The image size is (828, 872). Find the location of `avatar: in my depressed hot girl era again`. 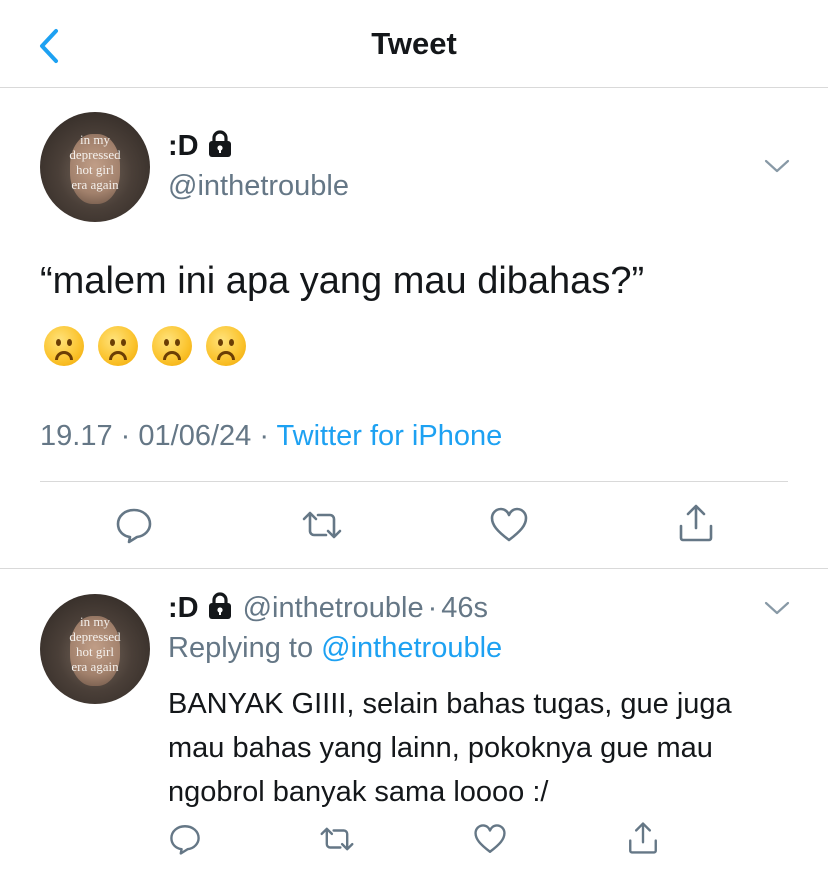

avatar: in my depressed hot girl era again is located at coordinates (95, 167).